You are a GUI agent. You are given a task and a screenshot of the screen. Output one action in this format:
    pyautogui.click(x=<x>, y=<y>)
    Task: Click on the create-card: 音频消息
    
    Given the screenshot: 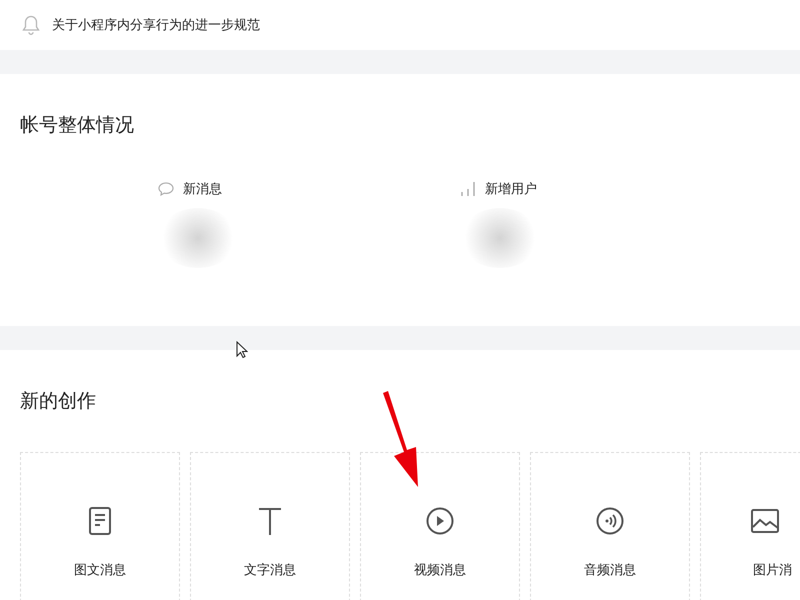 What is the action you would take?
    pyautogui.click(x=610, y=526)
    